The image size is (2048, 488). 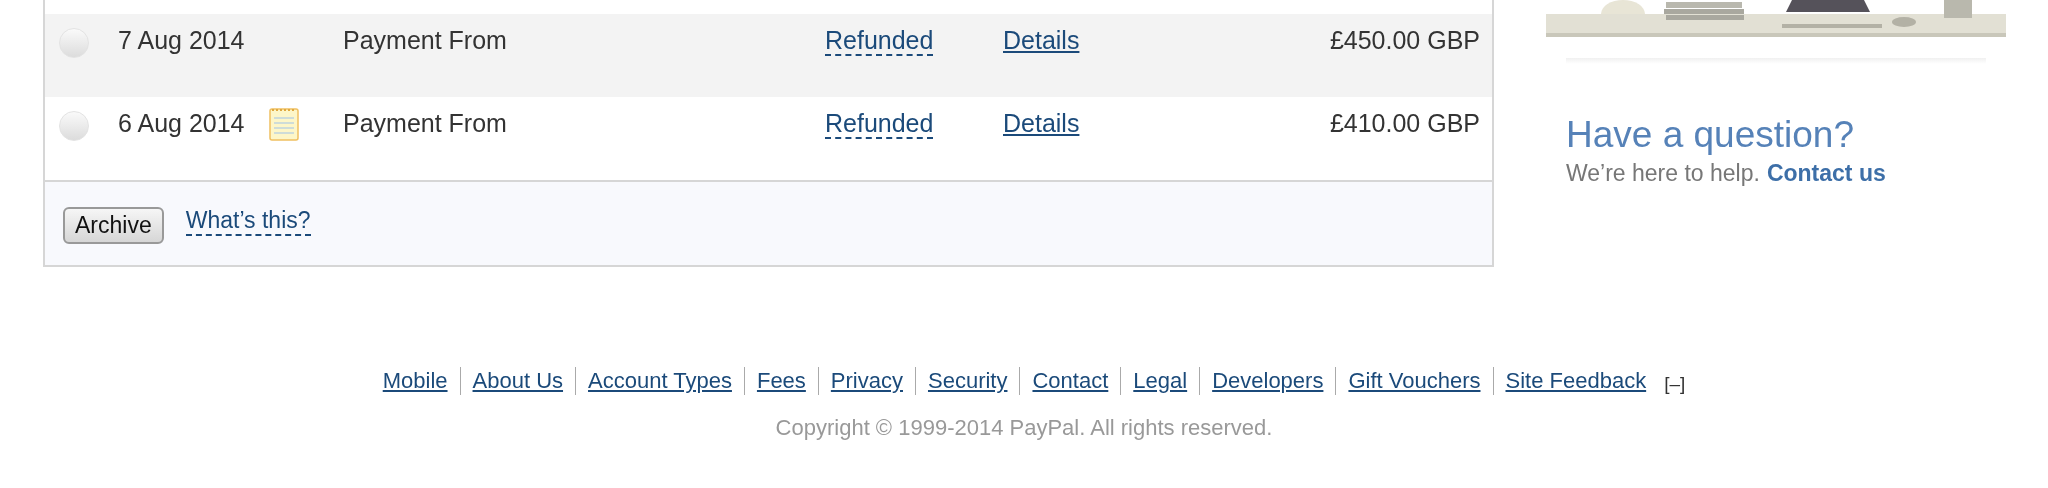 I want to click on footer-link: Fees, so click(x=781, y=381).